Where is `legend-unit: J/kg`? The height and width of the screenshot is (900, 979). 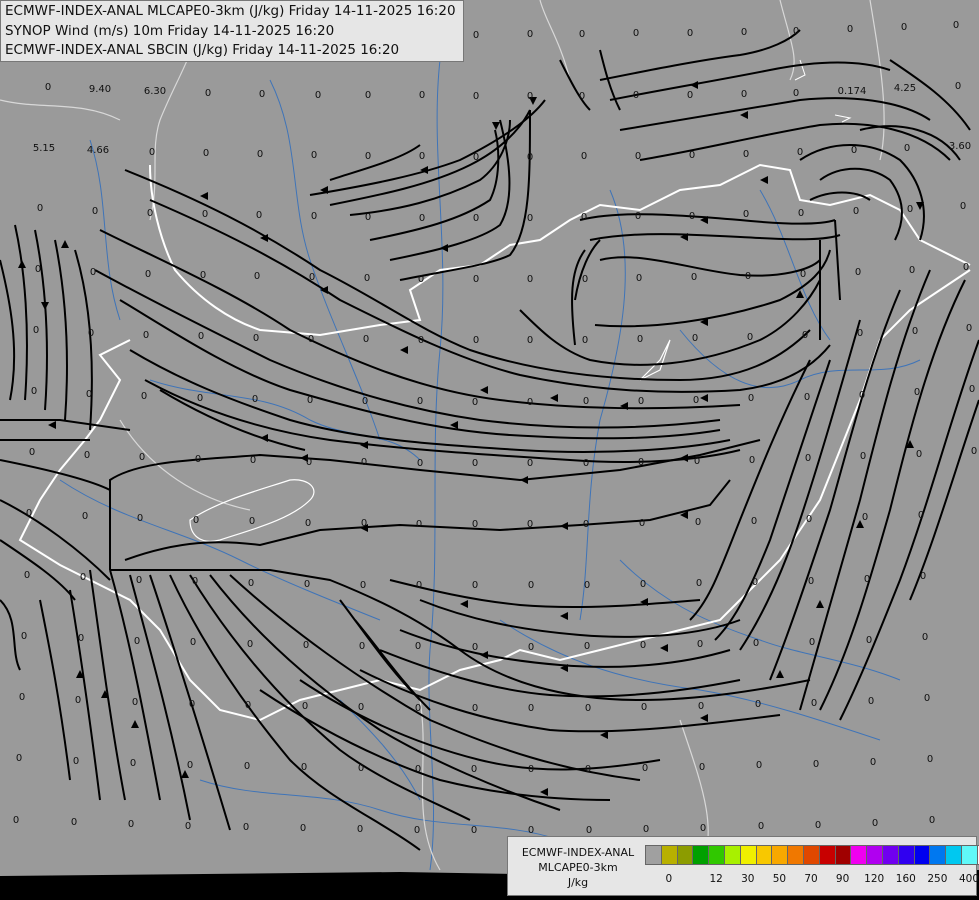
legend-unit: J/kg is located at coordinates (578, 882).